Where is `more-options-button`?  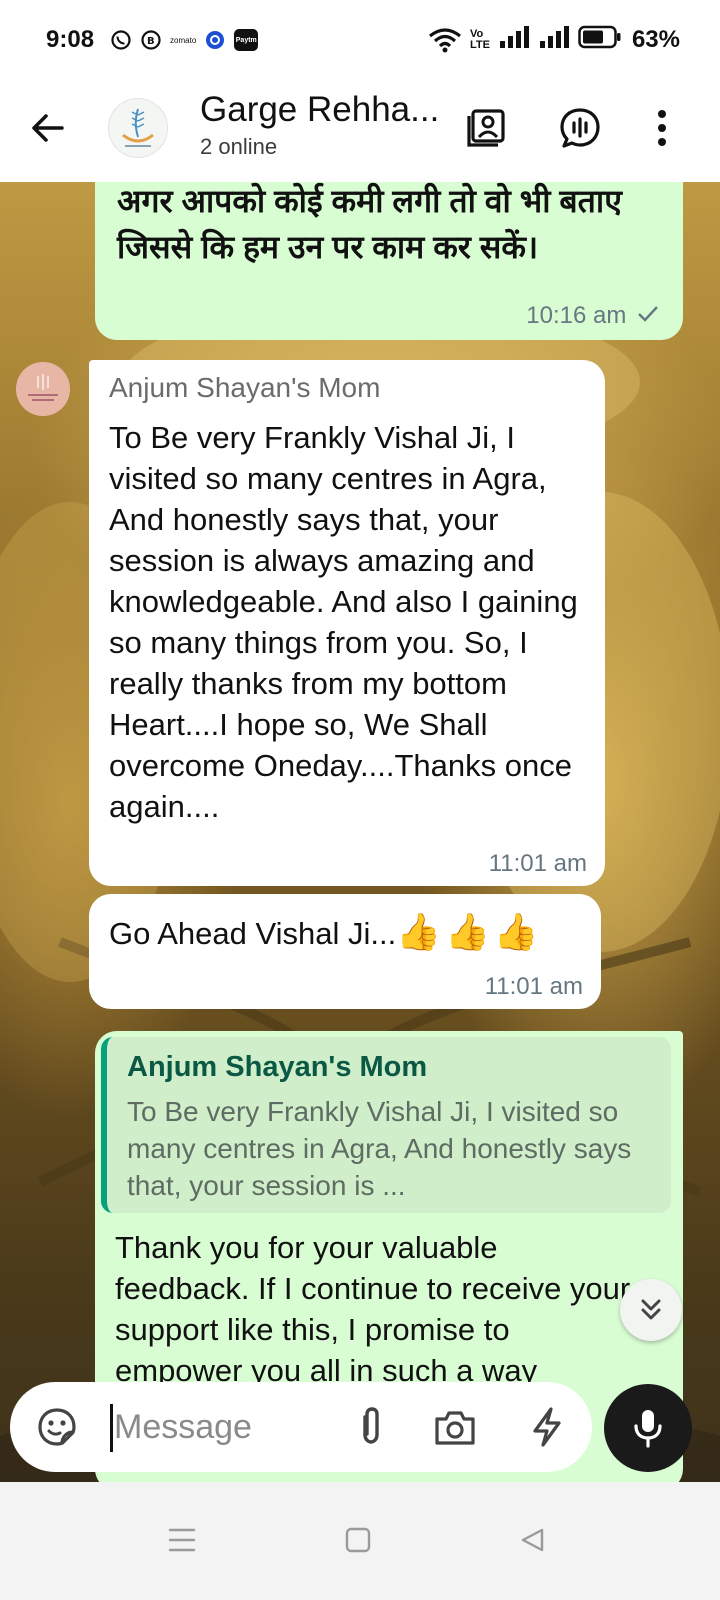 more-options-button is located at coordinates (662, 128).